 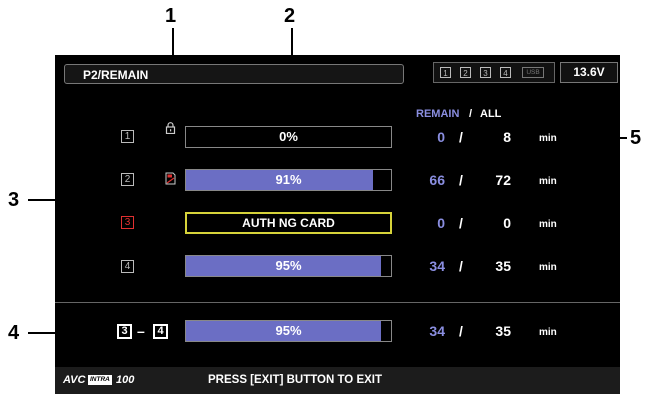 I want to click on usb-icon: USB, so click(x=533, y=72).